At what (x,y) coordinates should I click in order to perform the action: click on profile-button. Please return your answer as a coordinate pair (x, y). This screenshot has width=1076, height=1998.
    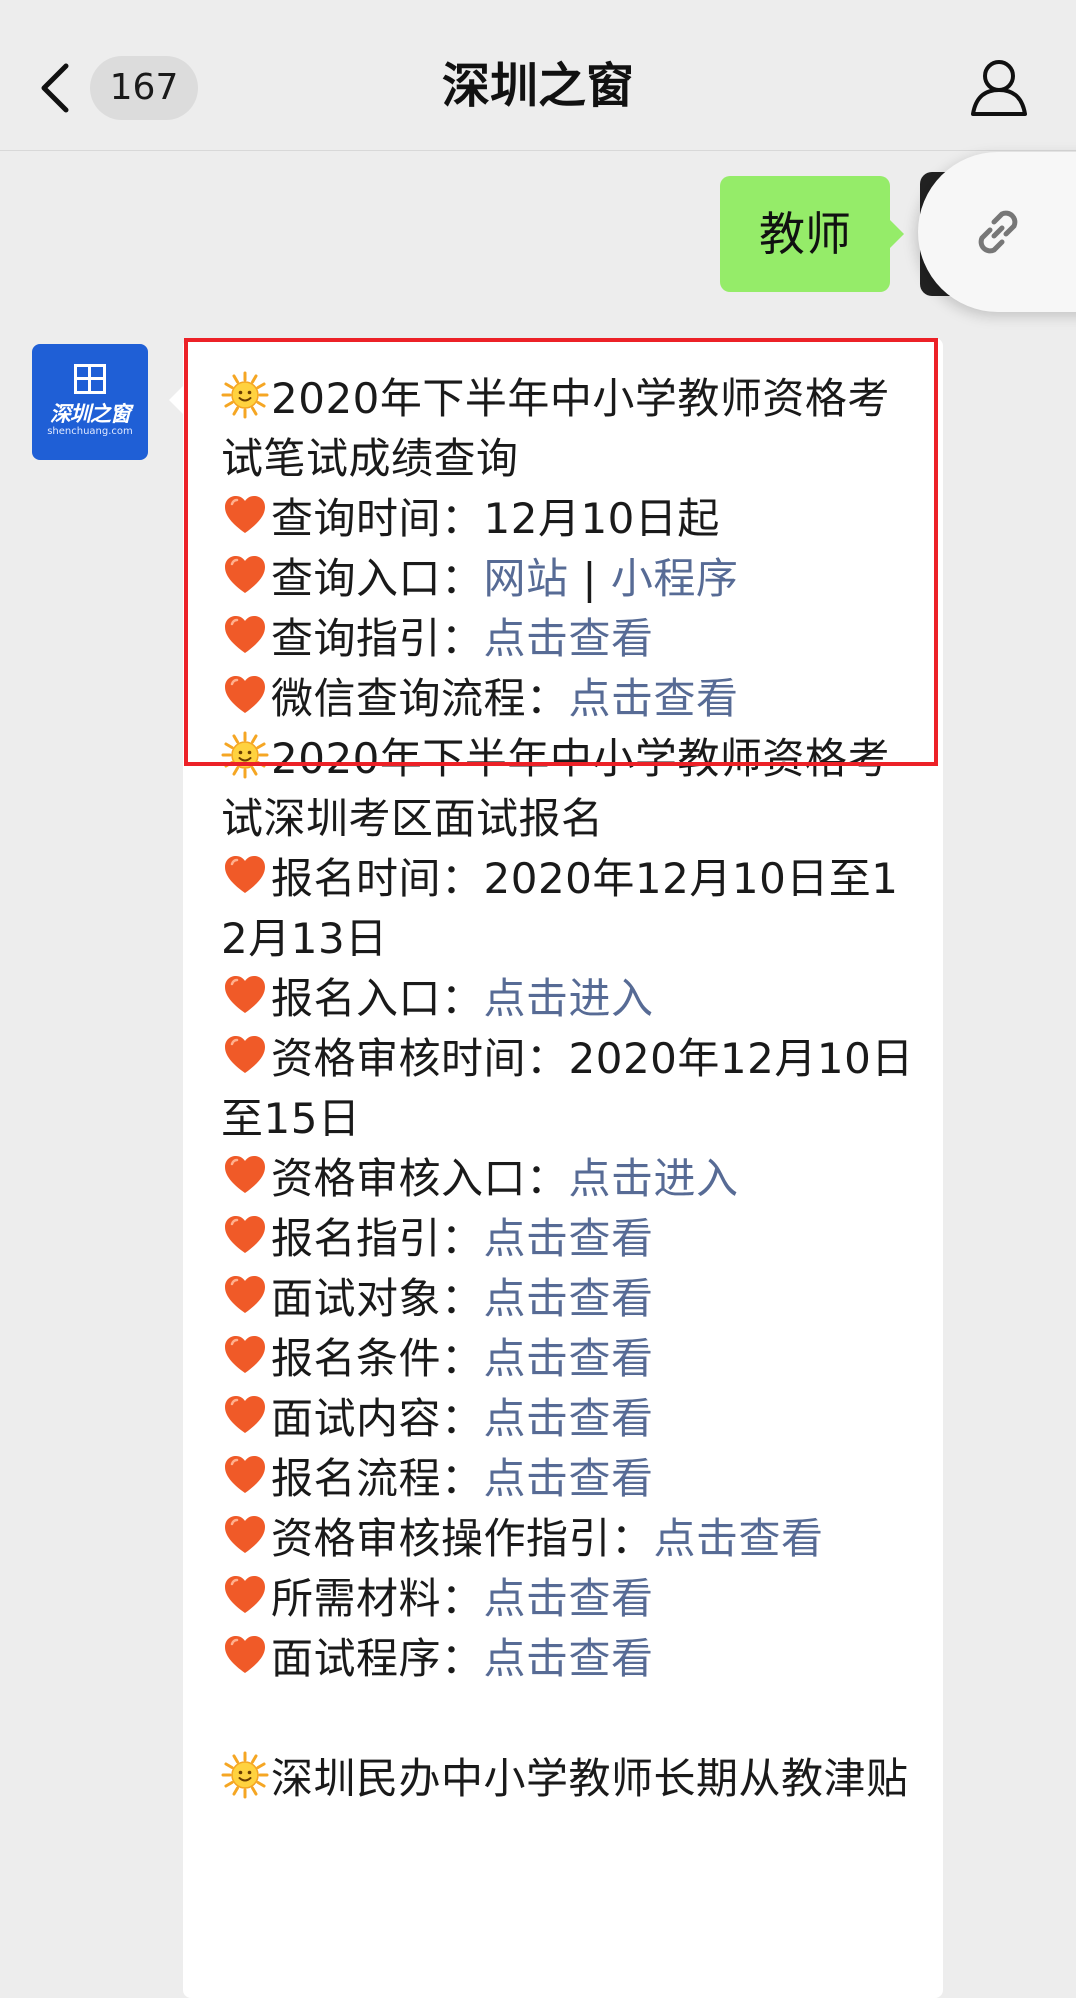
    Looking at the image, I should click on (999, 87).